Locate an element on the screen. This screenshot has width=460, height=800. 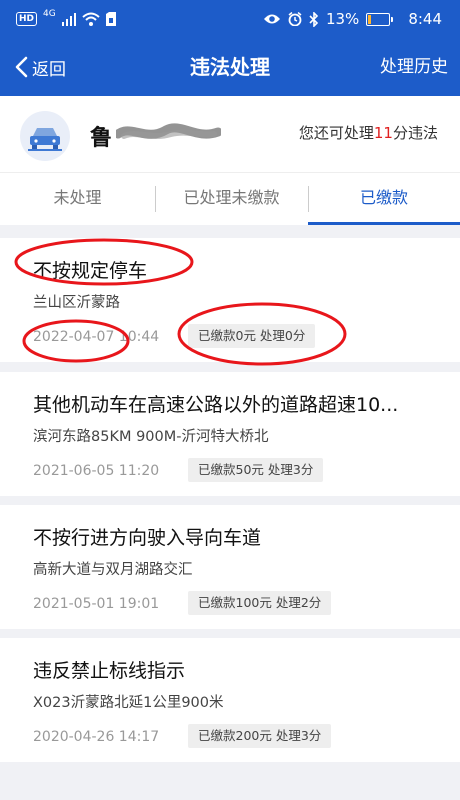
wifi-icon is located at coordinates (91, 19).